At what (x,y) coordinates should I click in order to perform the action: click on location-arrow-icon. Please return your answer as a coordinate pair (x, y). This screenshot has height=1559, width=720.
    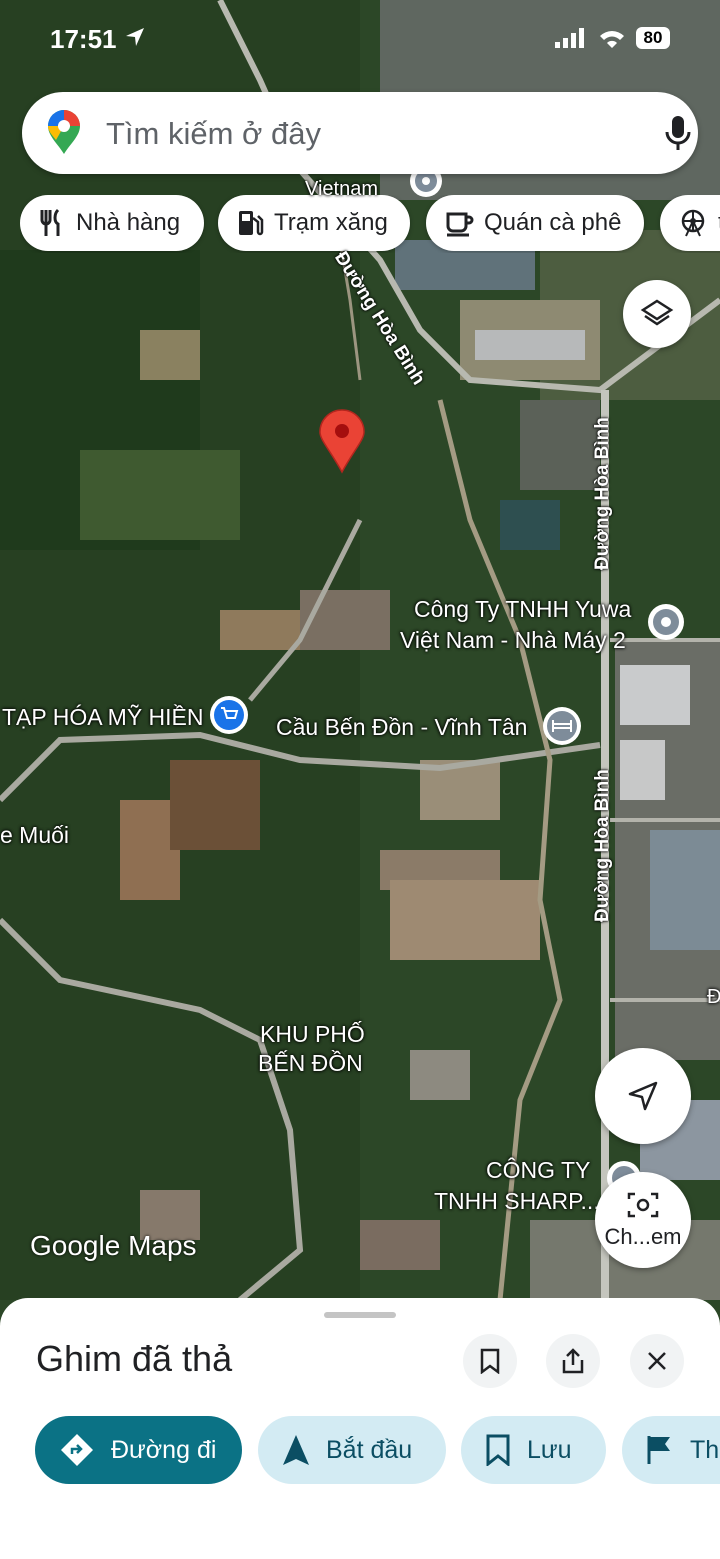
    Looking at the image, I should click on (135, 37).